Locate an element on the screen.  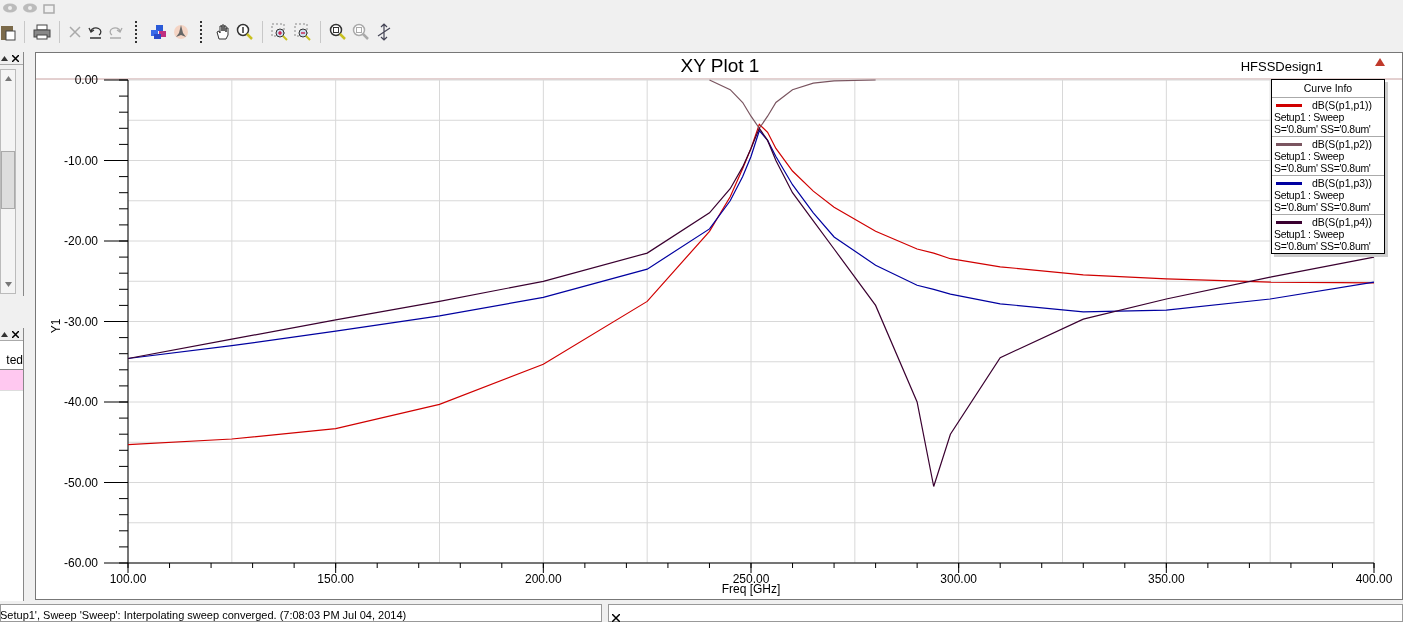
legend-label: dB(S(p1,p2)) is located at coordinates (1342, 144).